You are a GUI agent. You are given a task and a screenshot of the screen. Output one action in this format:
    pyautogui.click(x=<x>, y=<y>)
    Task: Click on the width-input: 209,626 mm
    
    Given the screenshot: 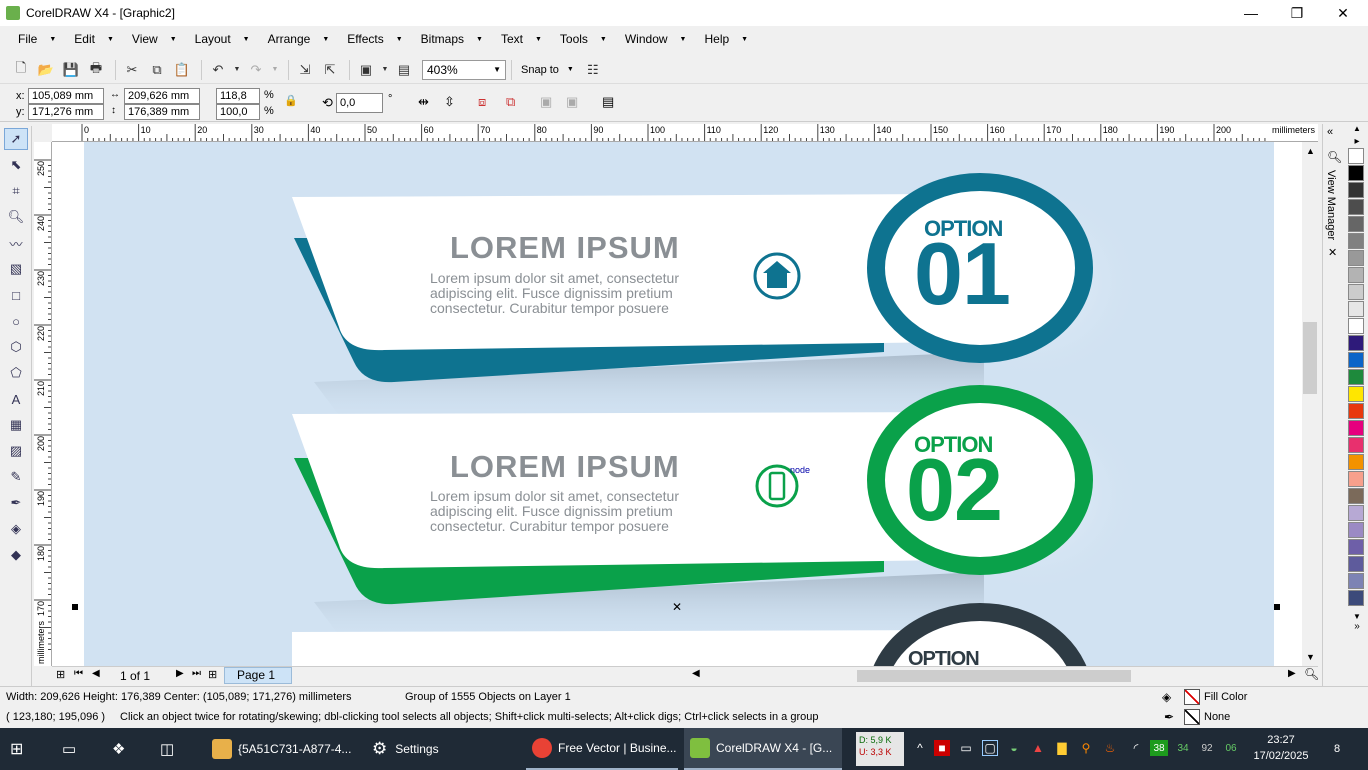 What is the action you would take?
    pyautogui.click(x=162, y=96)
    